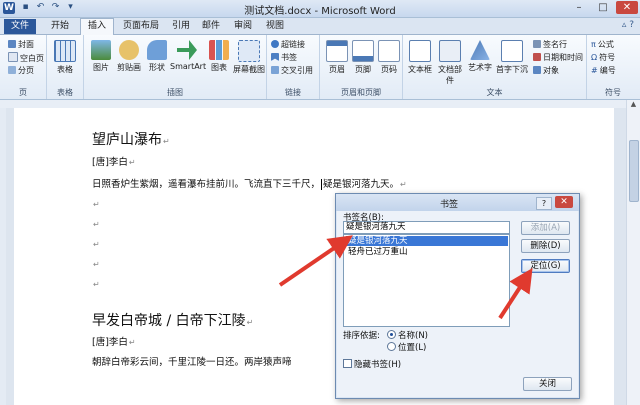 The height and width of the screenshot is (405, 640). I want to click on vertical-ruler, so click(3, 256).